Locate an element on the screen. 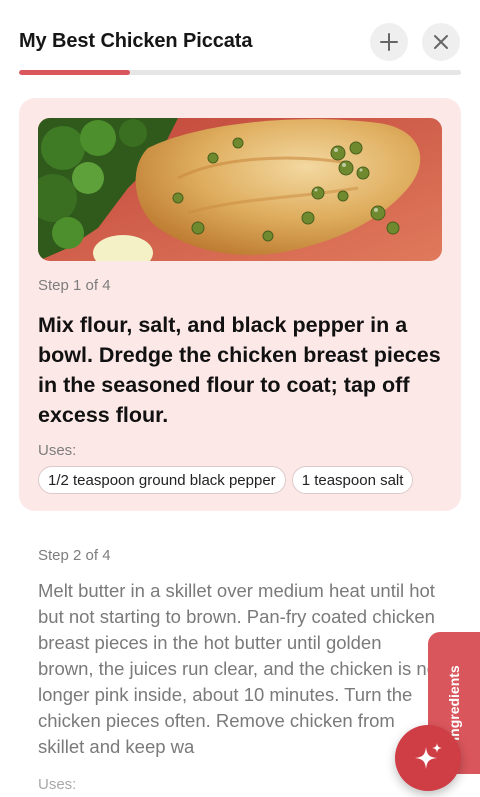 The width and height of the screenshot is (480, 797). plus-icon is located at coordinates (389, 42).